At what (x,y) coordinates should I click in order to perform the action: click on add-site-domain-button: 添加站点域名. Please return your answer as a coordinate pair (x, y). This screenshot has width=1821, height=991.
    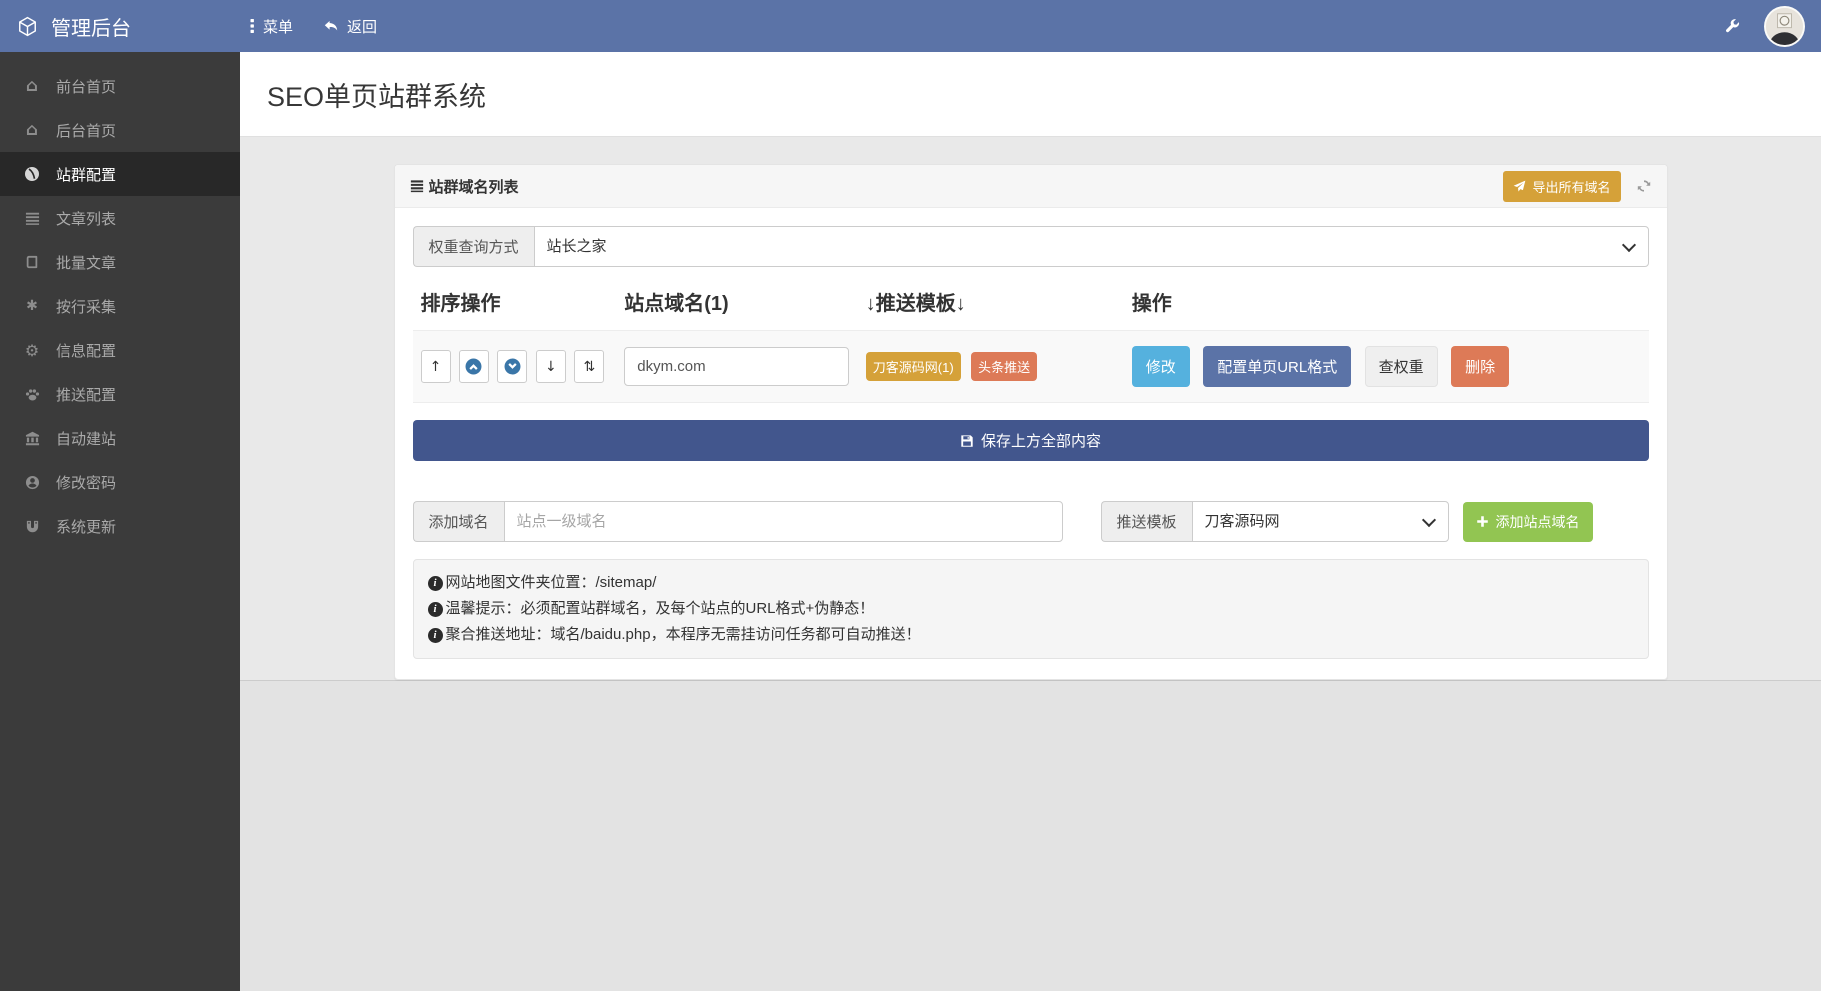
    Looking at the image, I should click on (1527, 521).